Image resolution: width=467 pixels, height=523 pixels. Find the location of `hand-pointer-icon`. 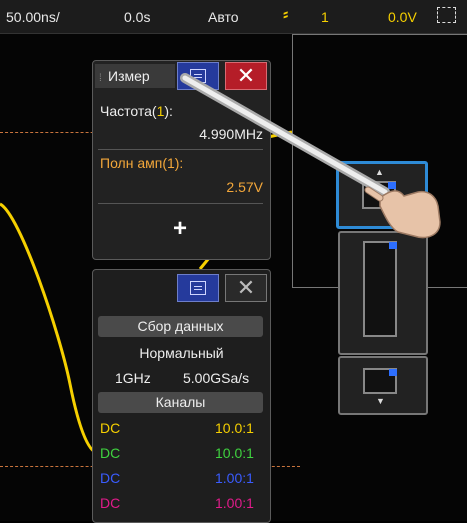

hand-pointer-icon is located at coordinates (402, 212).